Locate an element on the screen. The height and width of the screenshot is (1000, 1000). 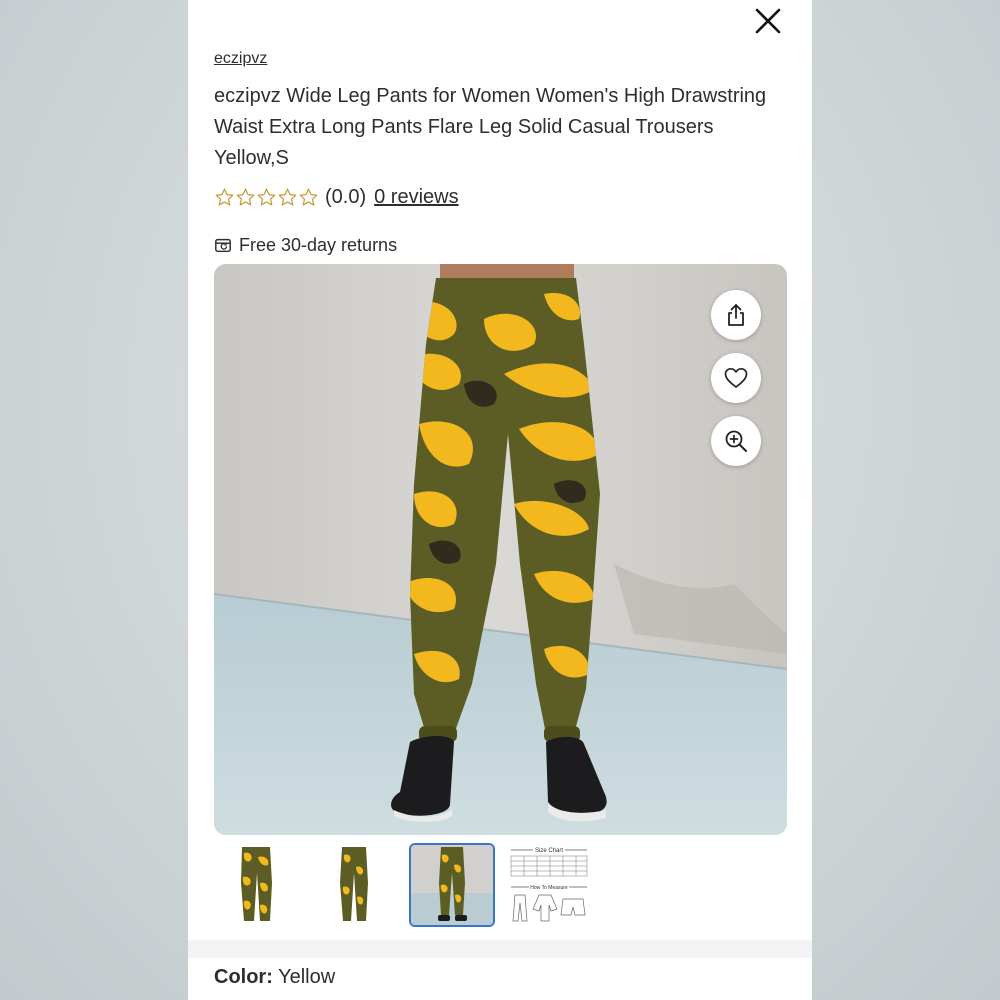
returns-info: Free 30-day returns is located at coordinates (305, 245).